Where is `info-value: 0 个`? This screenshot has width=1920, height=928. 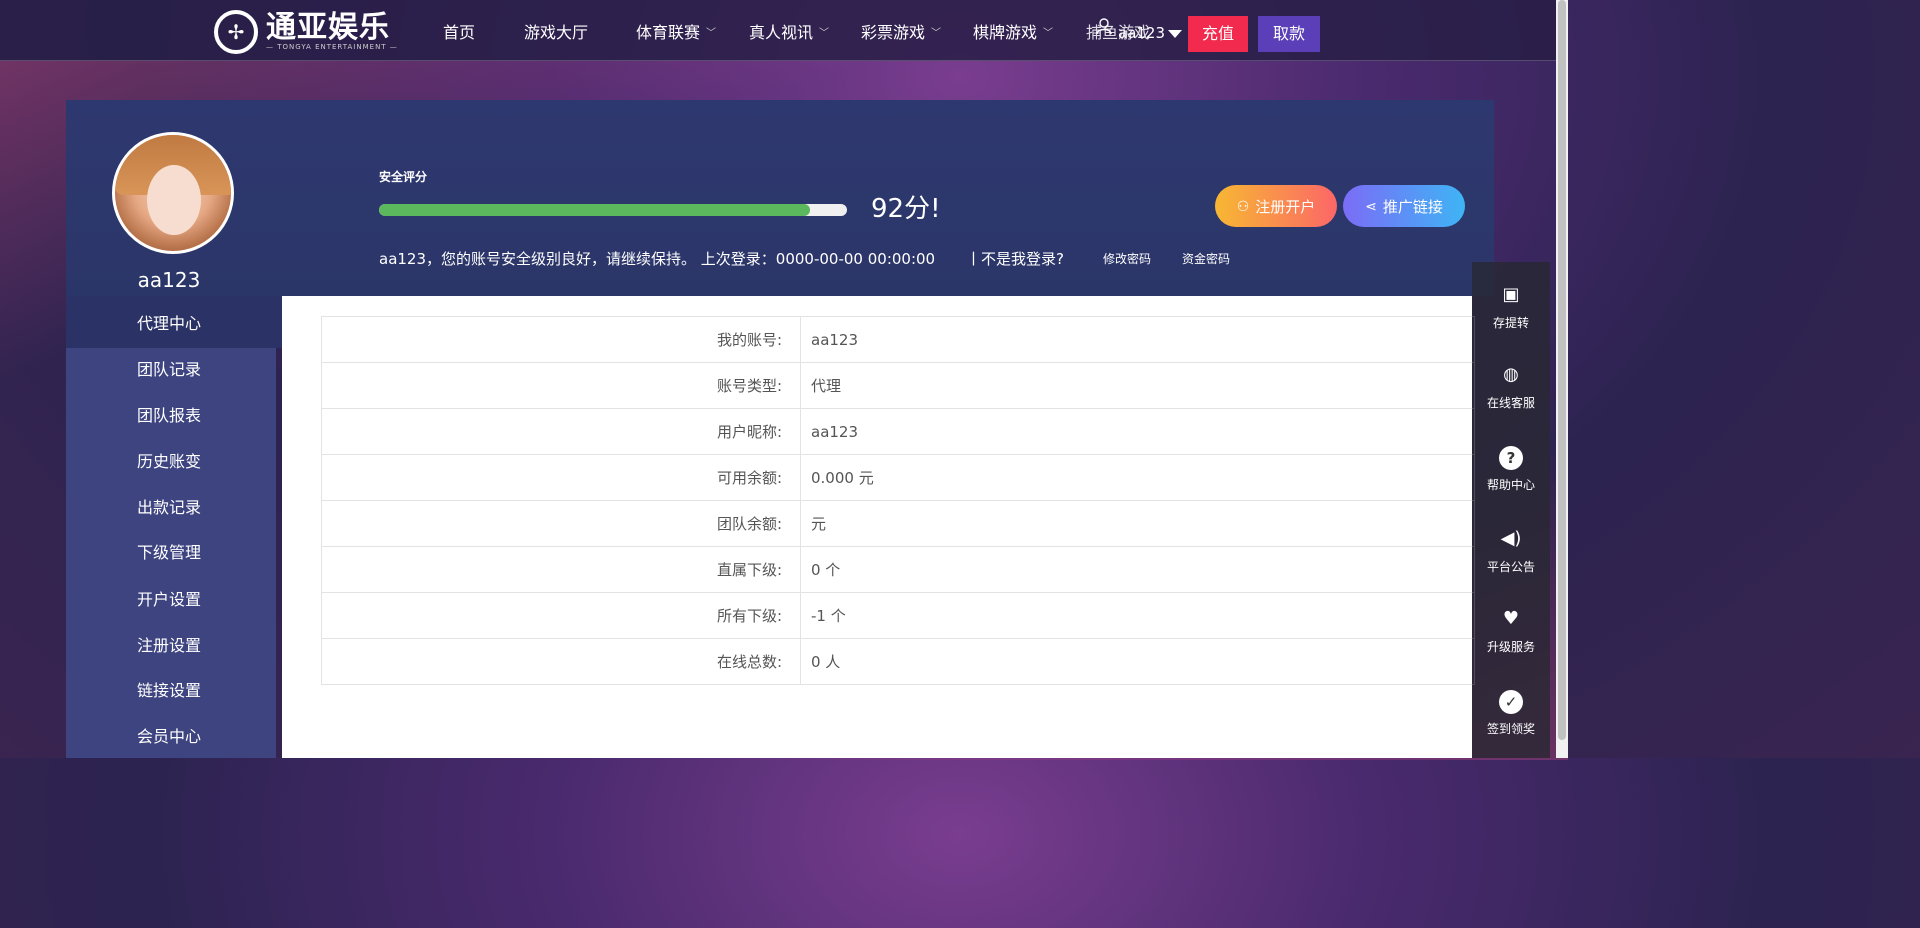
info-value: 0 个 is located at coordinates (1137, 569).